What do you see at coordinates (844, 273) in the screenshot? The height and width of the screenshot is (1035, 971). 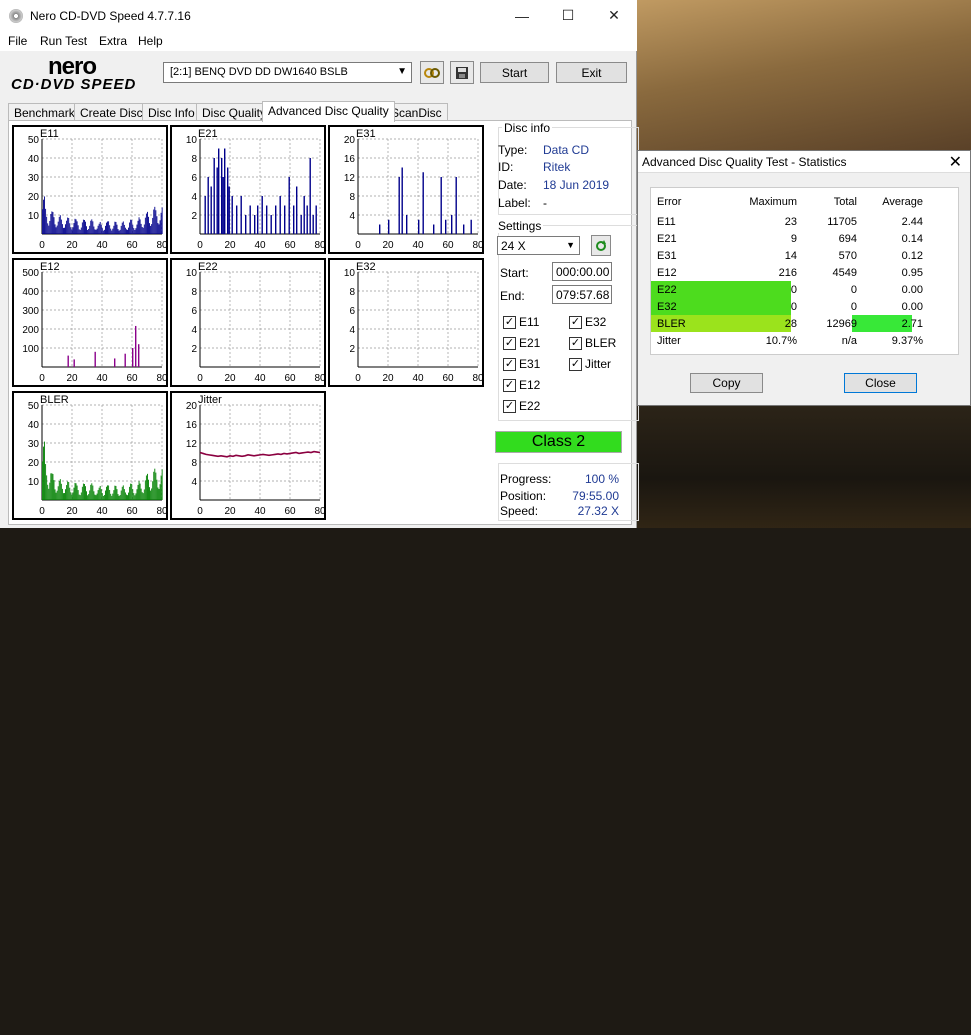 I see `stat-total: 4549` at bounding box center [844, 273].